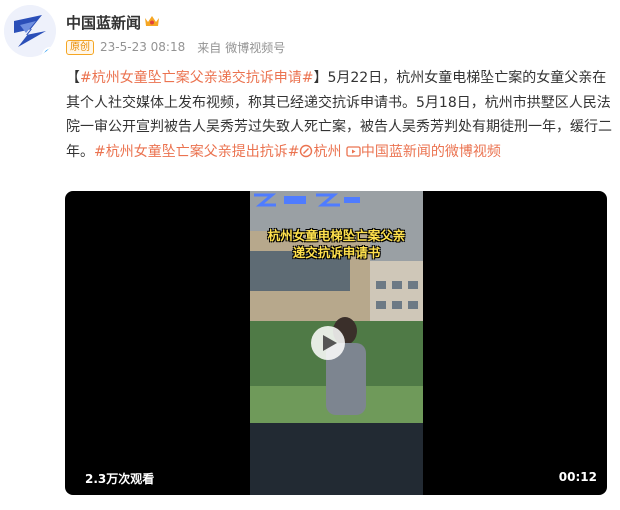  What do you see at coordinates (152, 21) in the screenshot?
I see `crown-icon` at bounding box center [152, 21].